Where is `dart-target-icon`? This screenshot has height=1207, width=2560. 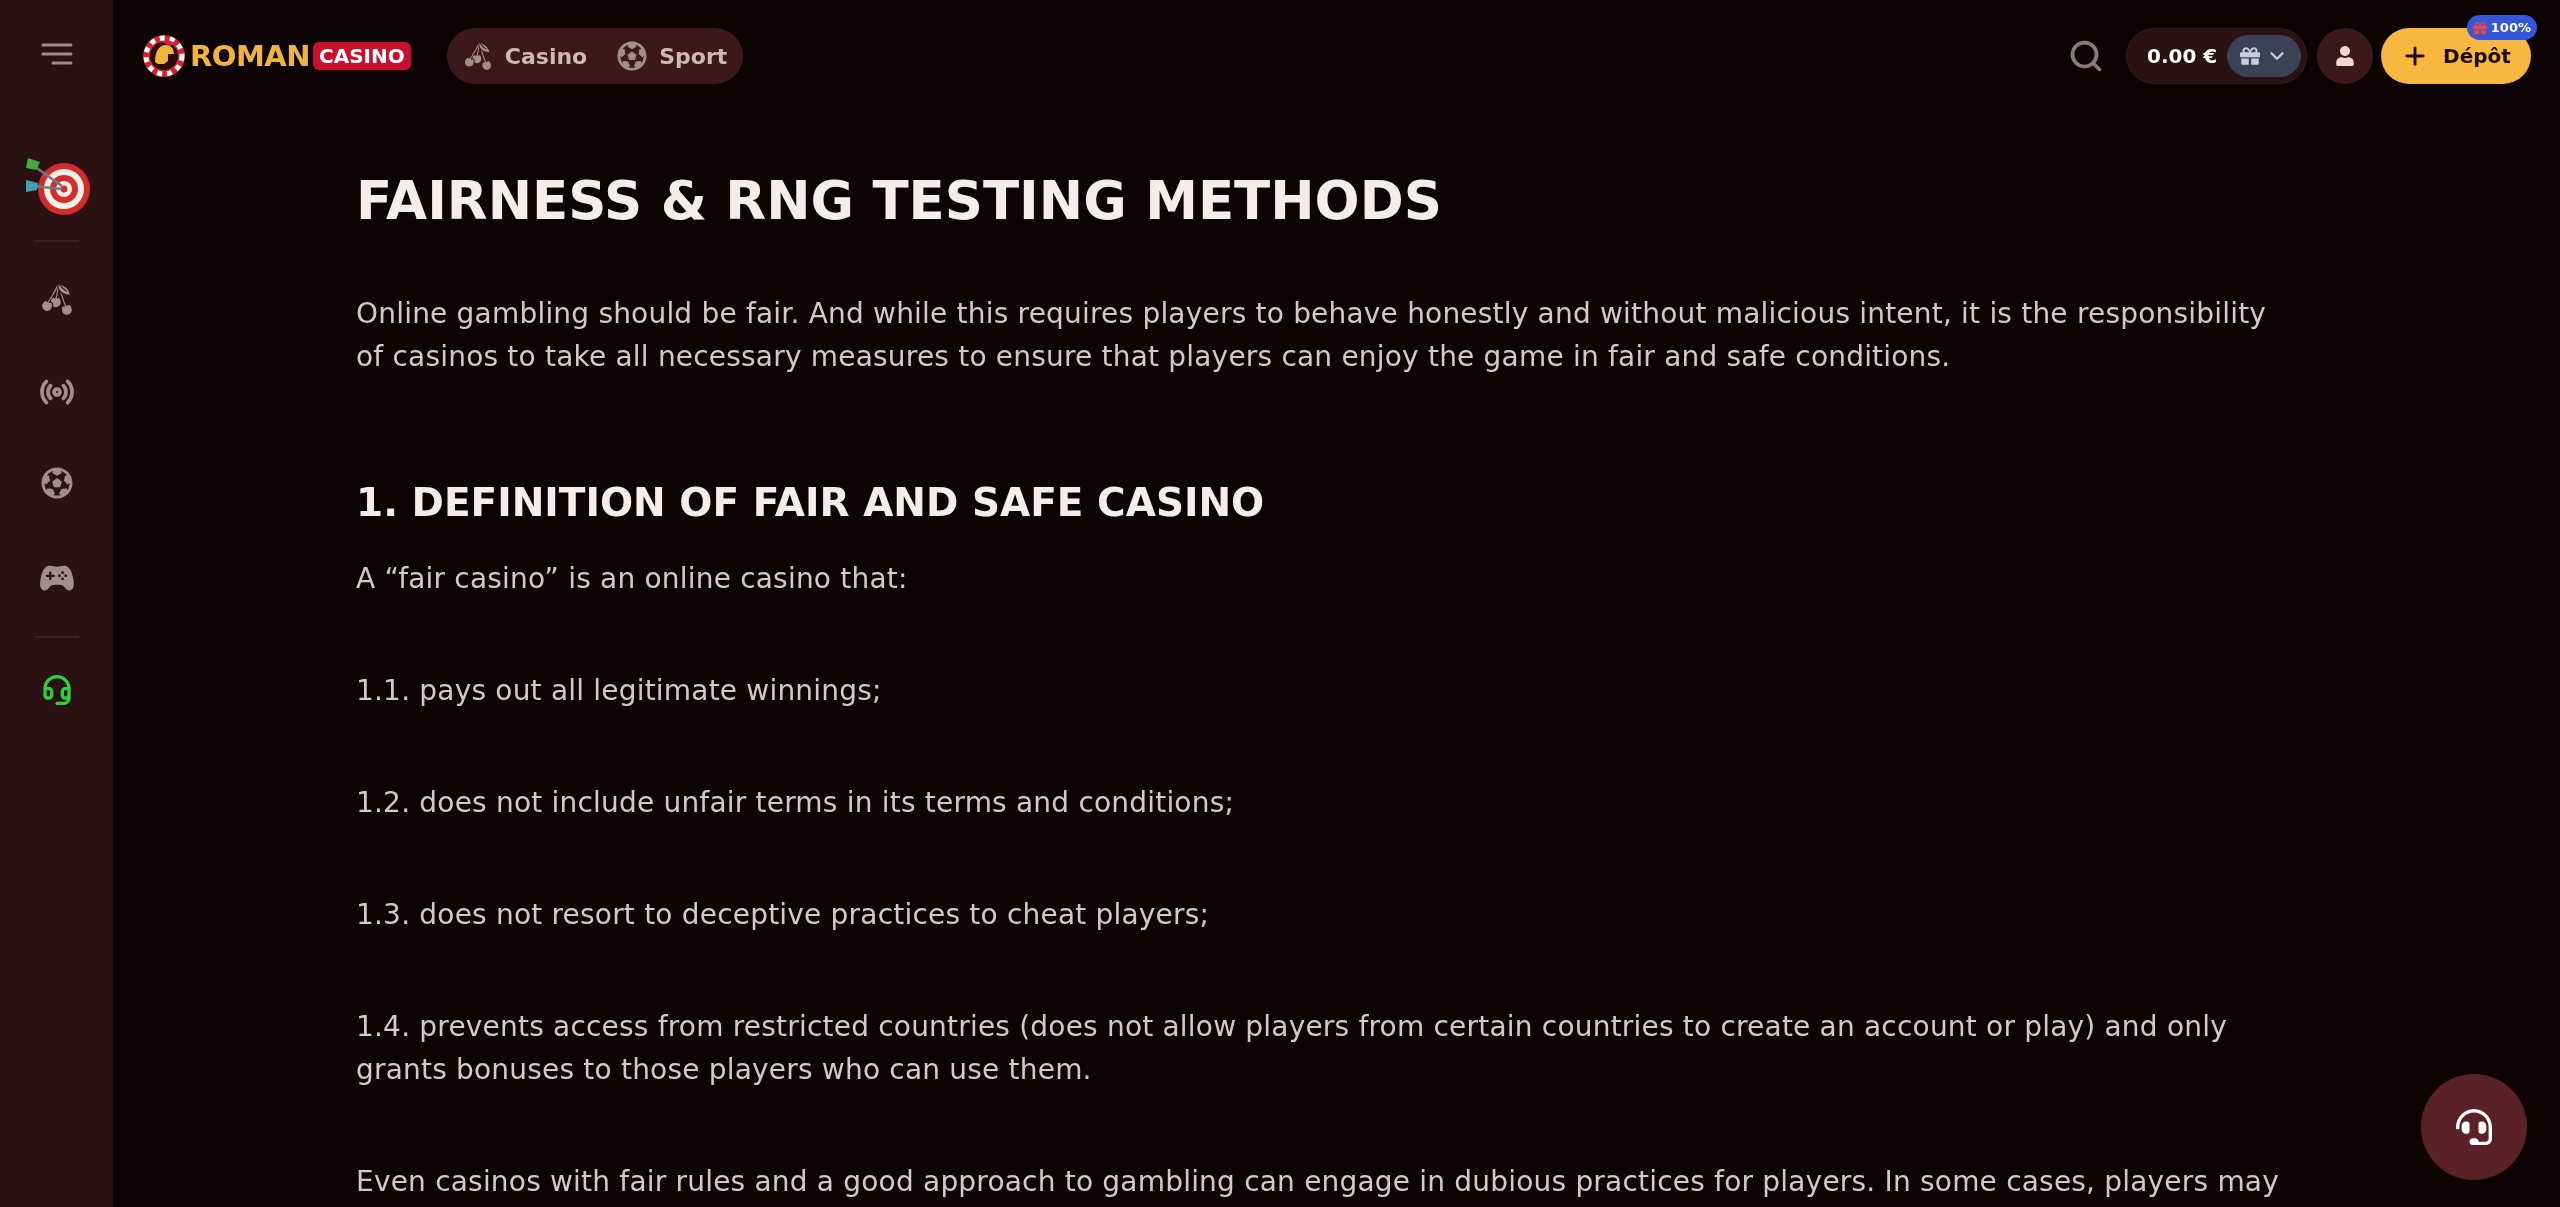
dart-target-icon is located at coordinates (56, 187).